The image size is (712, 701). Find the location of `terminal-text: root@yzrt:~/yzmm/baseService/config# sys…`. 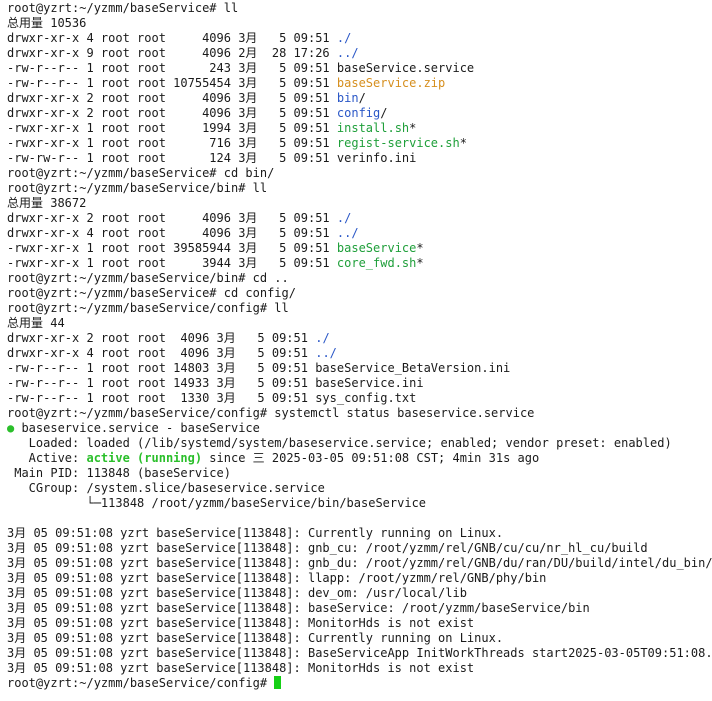

terminal-text: root@yzrt:~/yzmm/baseService/config# sys… is located at coordinates (271, 413).